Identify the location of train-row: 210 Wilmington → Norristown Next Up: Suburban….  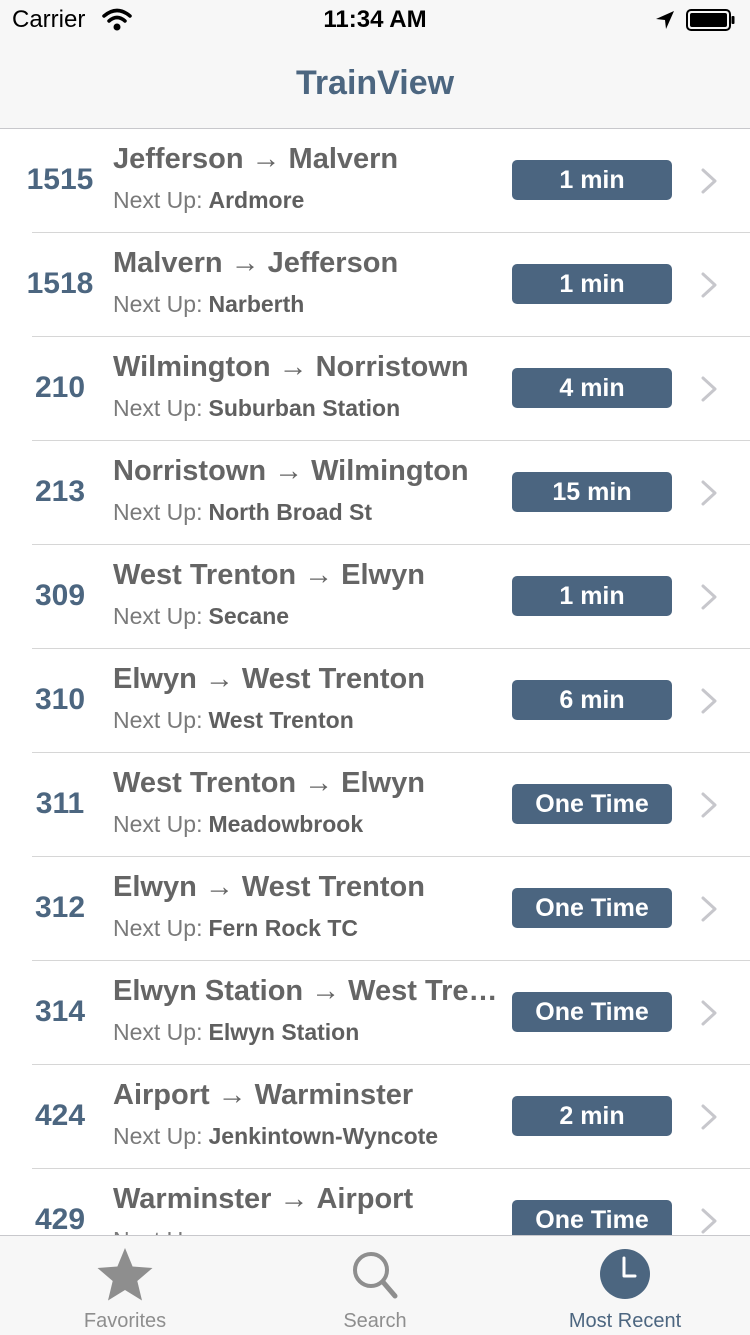
(375, 389).